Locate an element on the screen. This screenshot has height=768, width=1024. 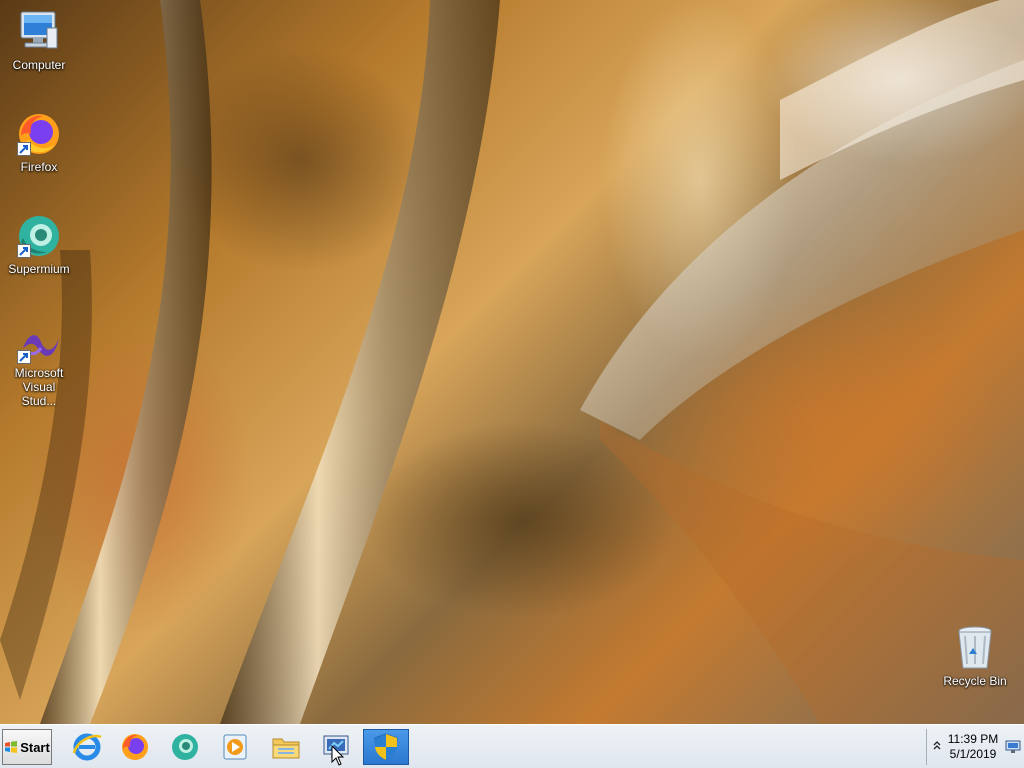
show-hidden-icons-button is located at coordinates (937, 746).